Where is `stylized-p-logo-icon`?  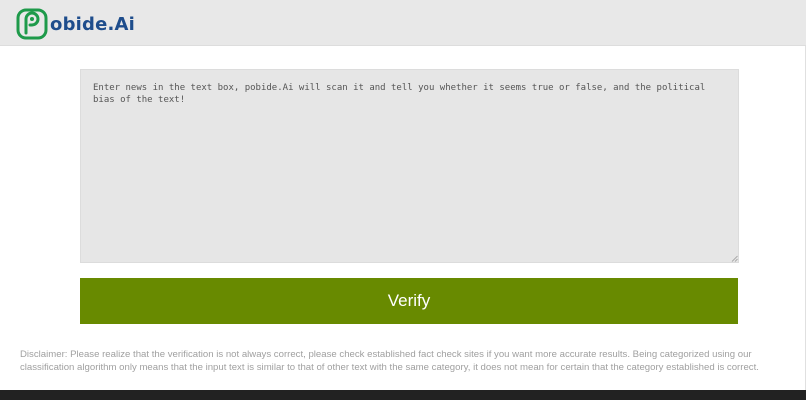 stylized-p-logo-icon is located at coordinates (32, 24).